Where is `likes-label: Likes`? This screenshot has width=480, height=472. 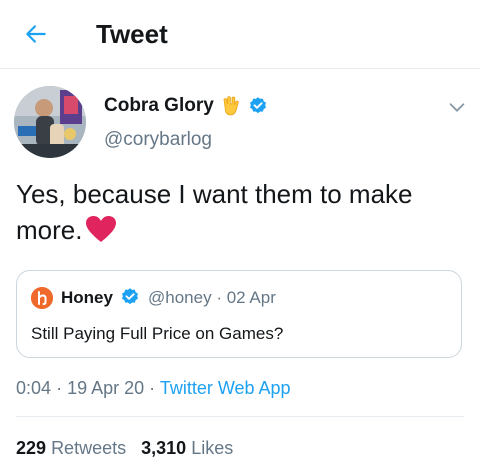
likes-label: Likes is located at coordinates (212, 448).